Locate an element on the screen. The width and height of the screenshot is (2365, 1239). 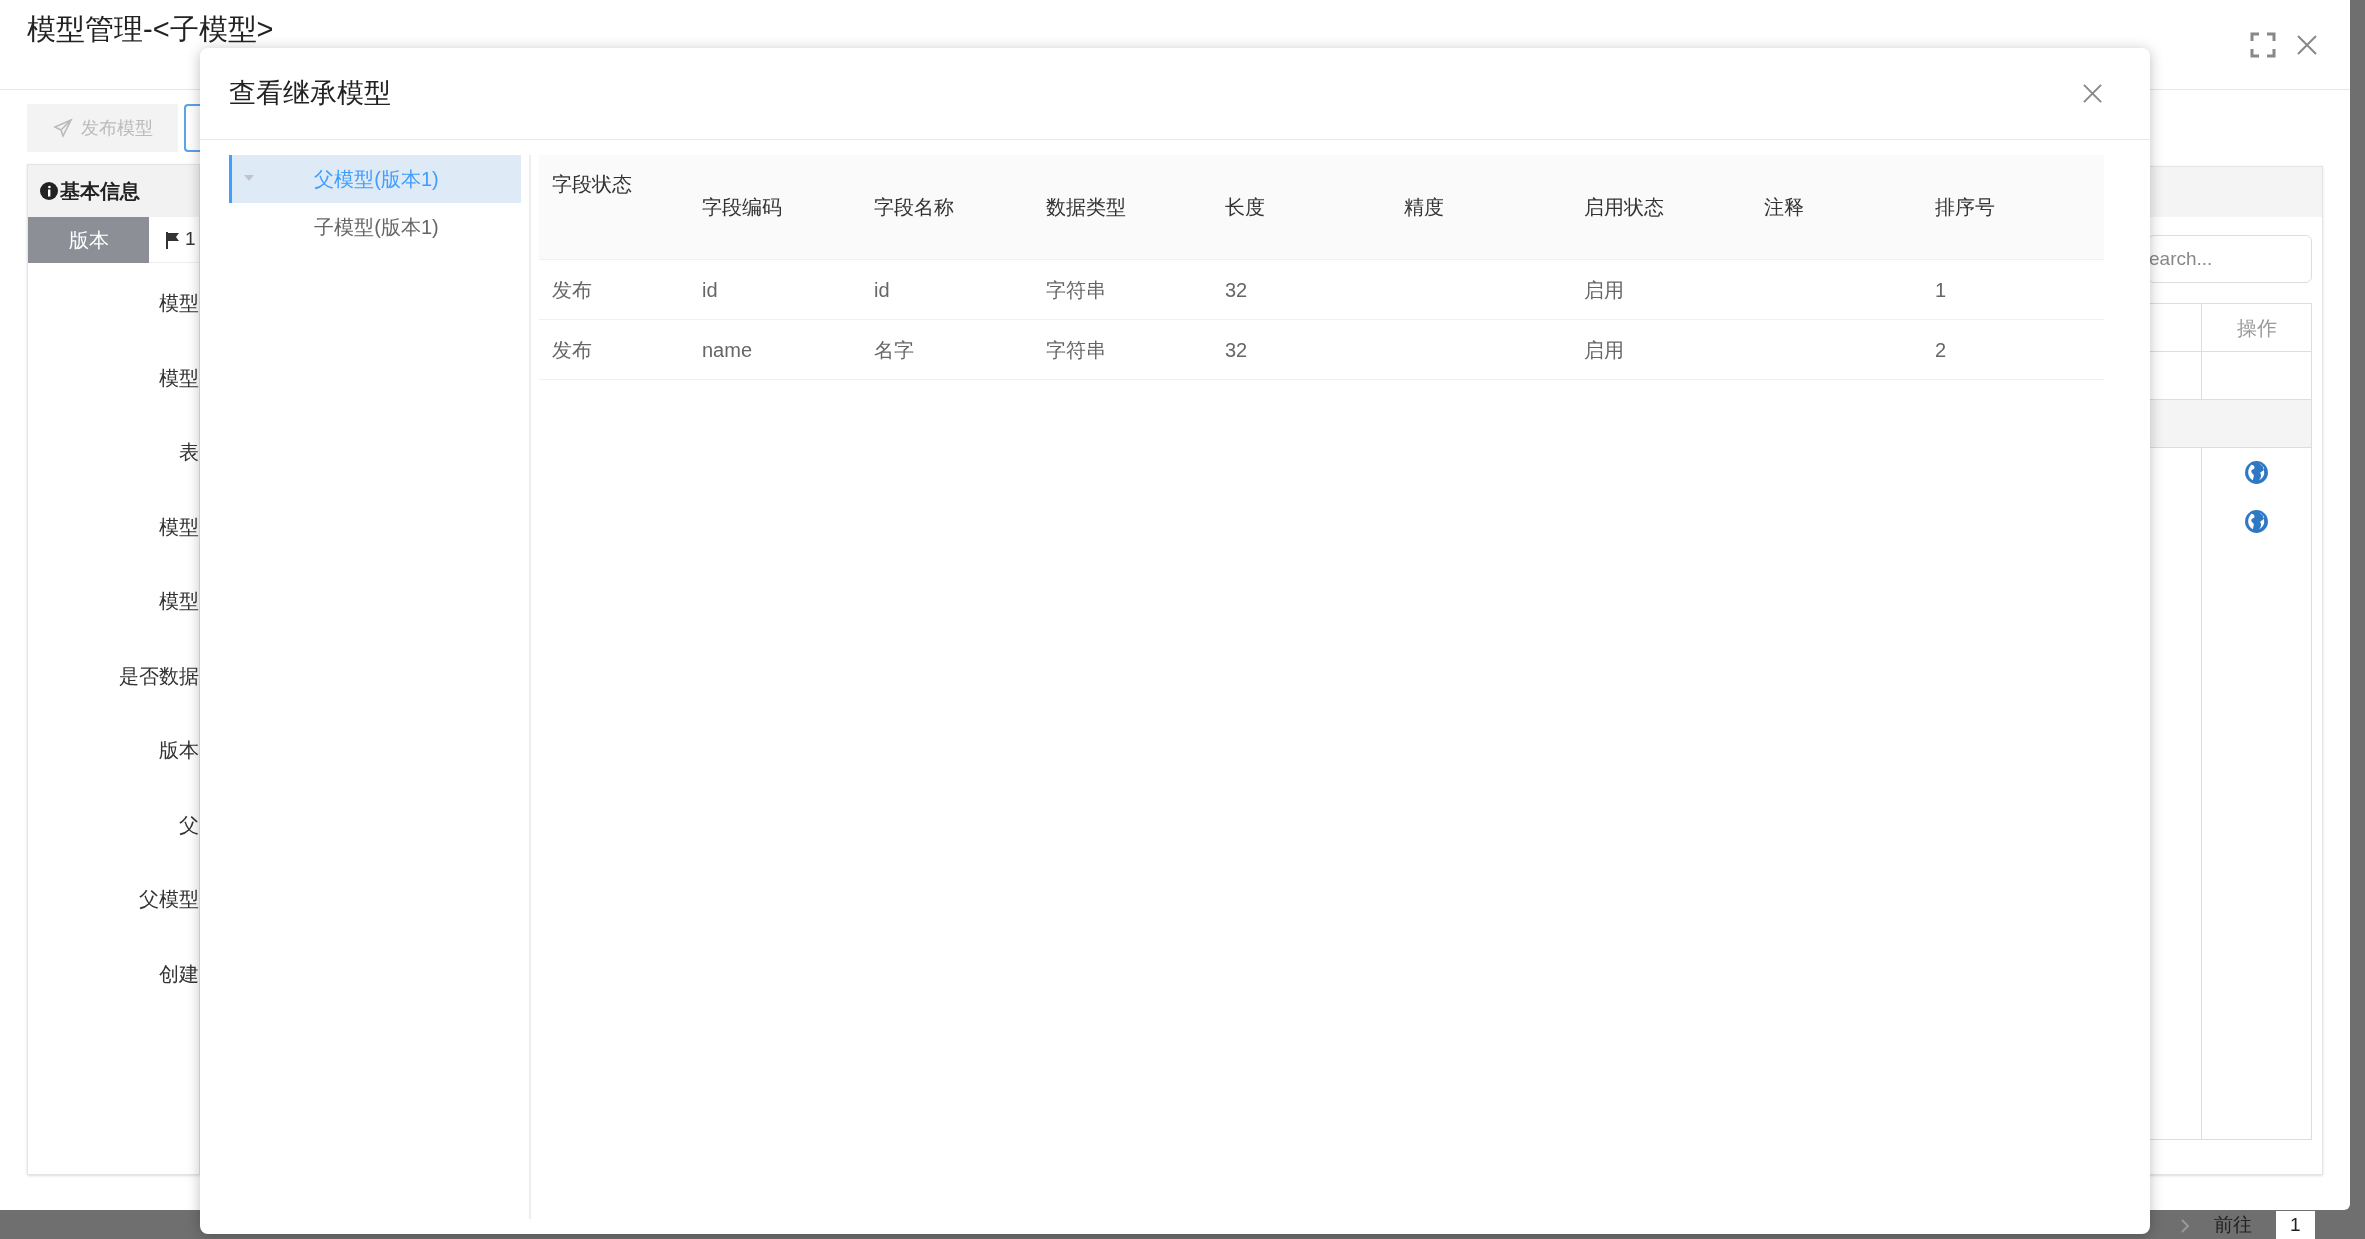
paper-plane-icon is located at coordinates (62, 128).